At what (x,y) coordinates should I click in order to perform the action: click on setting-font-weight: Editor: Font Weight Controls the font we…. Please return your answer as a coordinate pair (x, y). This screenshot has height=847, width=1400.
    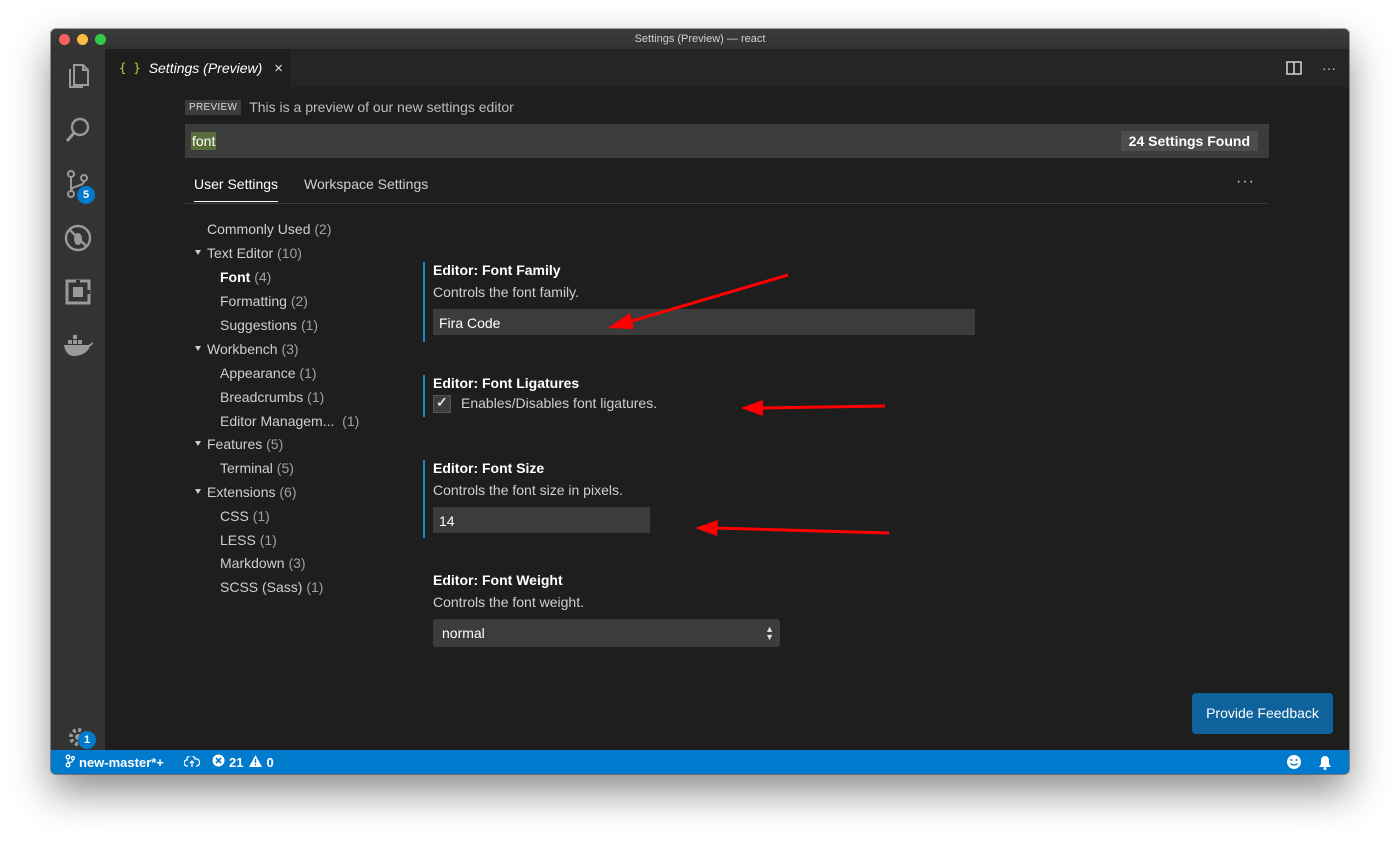
    Looking at the image, I should click on (713, 609).